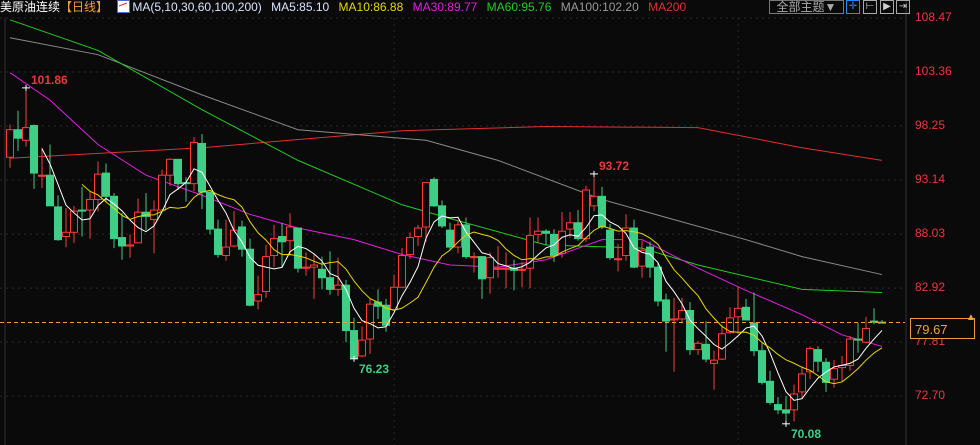  I want to click on exit-icon: ⇥, so click(903, 7).